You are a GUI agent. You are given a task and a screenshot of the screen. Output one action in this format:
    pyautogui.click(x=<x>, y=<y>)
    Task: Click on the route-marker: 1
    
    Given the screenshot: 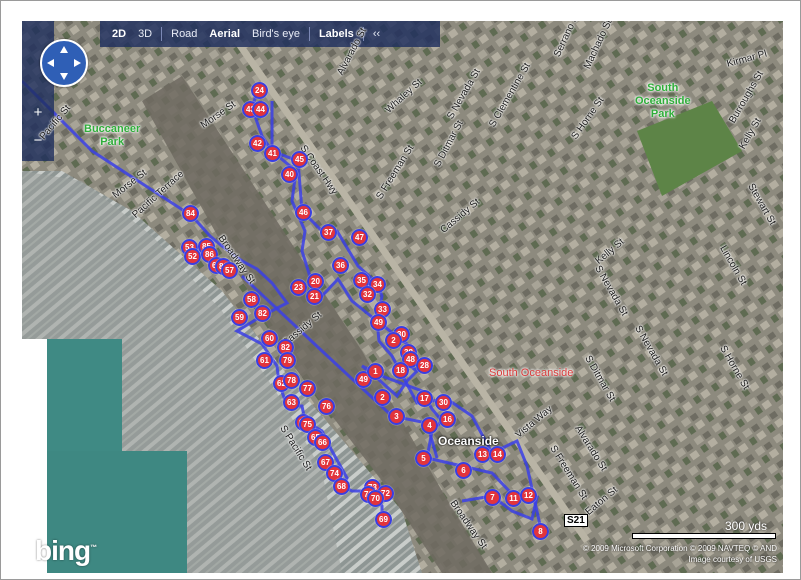 What is the action you would take?
    pyautogui.click(x=375, y=371)
    